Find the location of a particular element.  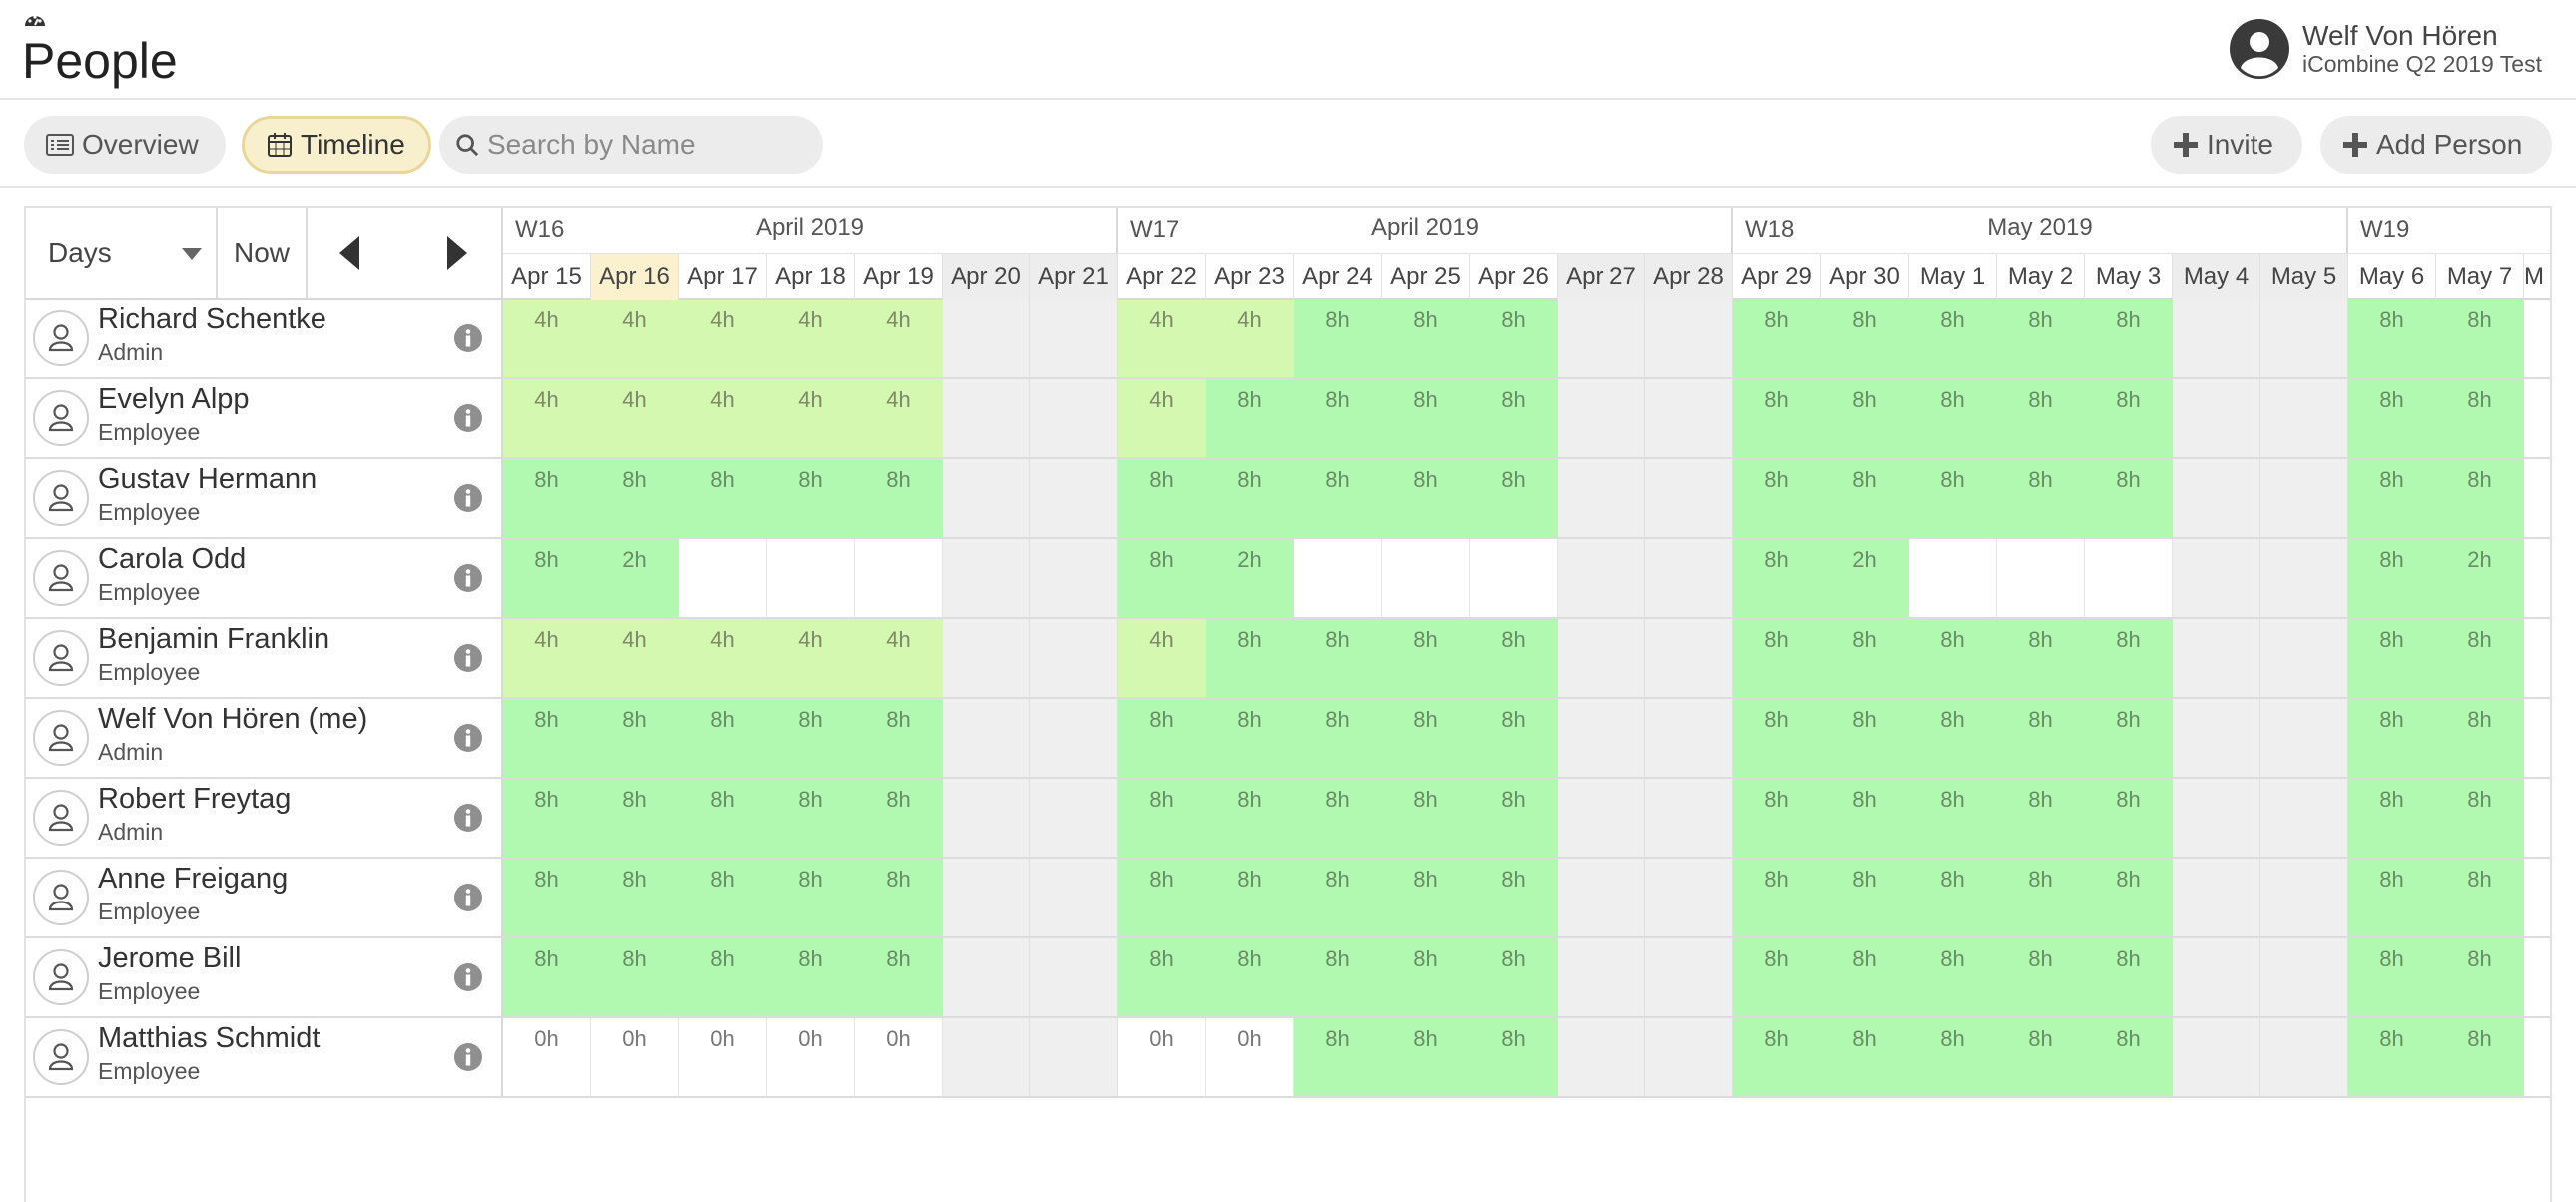

overview-button: Overview is located at coordinates (125, 145).